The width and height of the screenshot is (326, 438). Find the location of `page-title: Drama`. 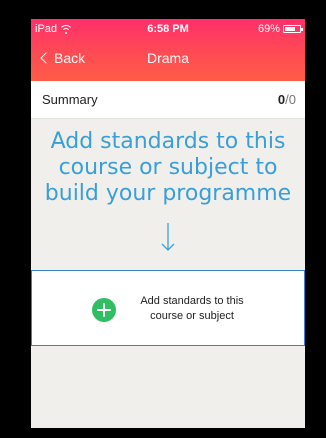

page-title: Drama is located at coordinates (167, 58).